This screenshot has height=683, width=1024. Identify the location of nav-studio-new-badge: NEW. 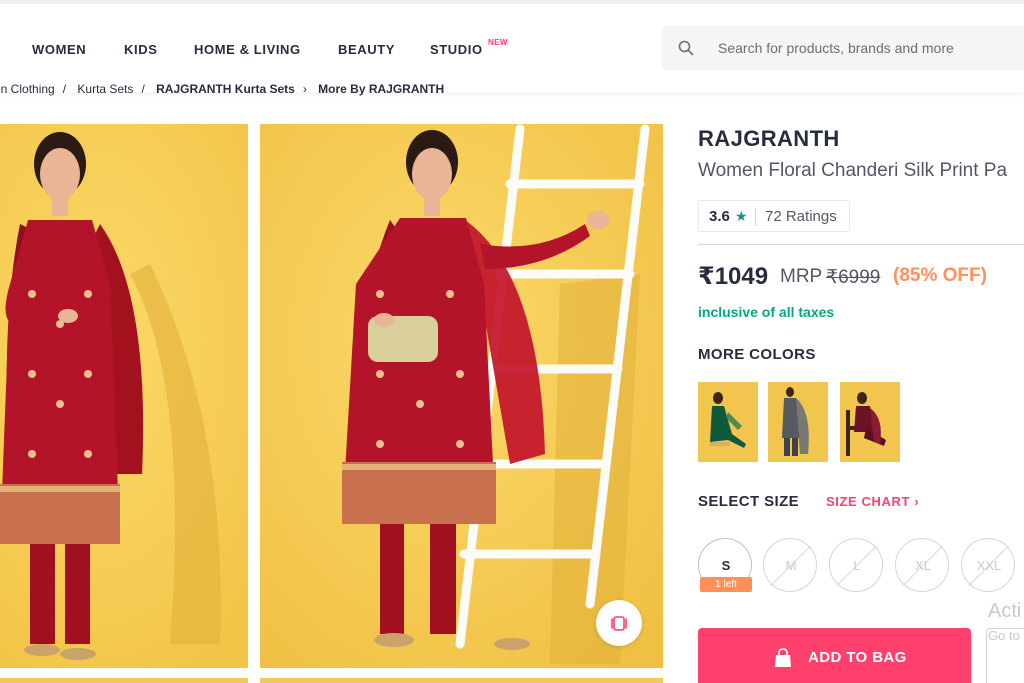
(498, 42).